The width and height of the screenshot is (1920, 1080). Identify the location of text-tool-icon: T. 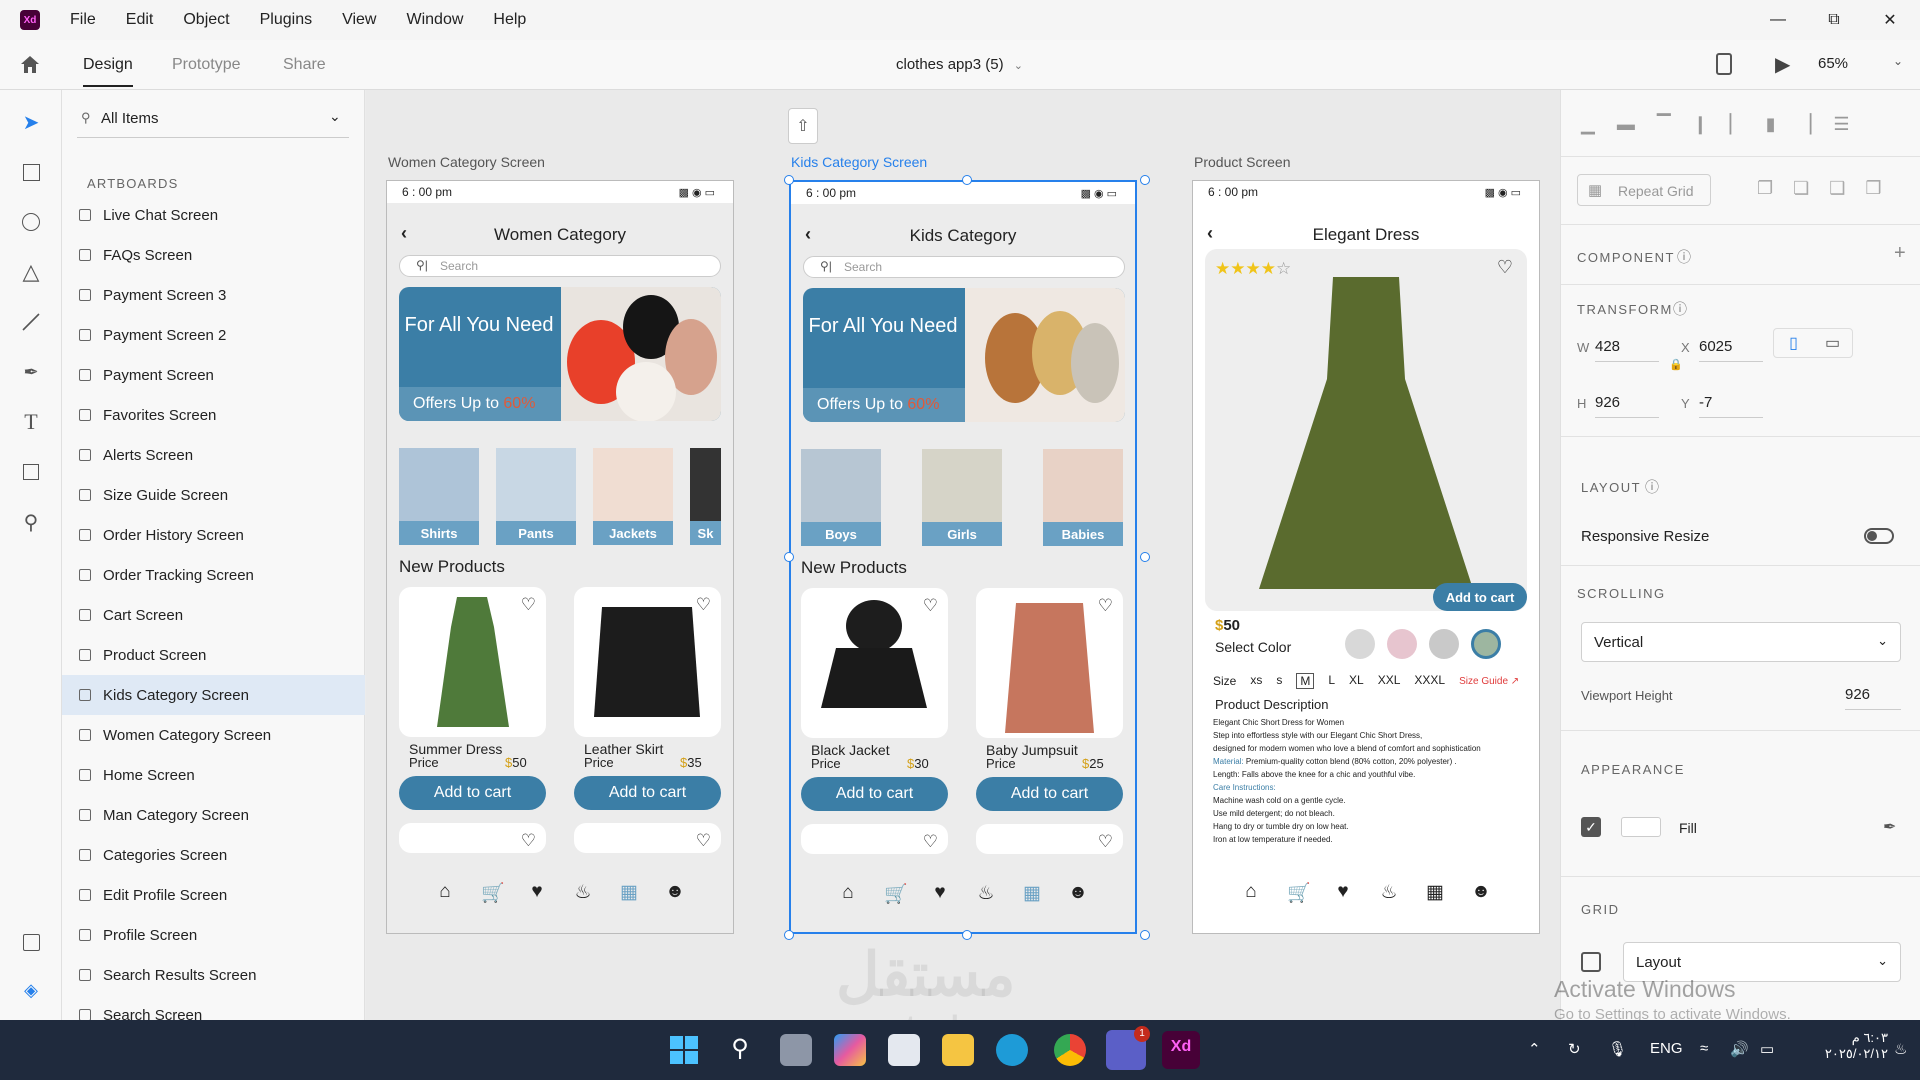
(31, 421).